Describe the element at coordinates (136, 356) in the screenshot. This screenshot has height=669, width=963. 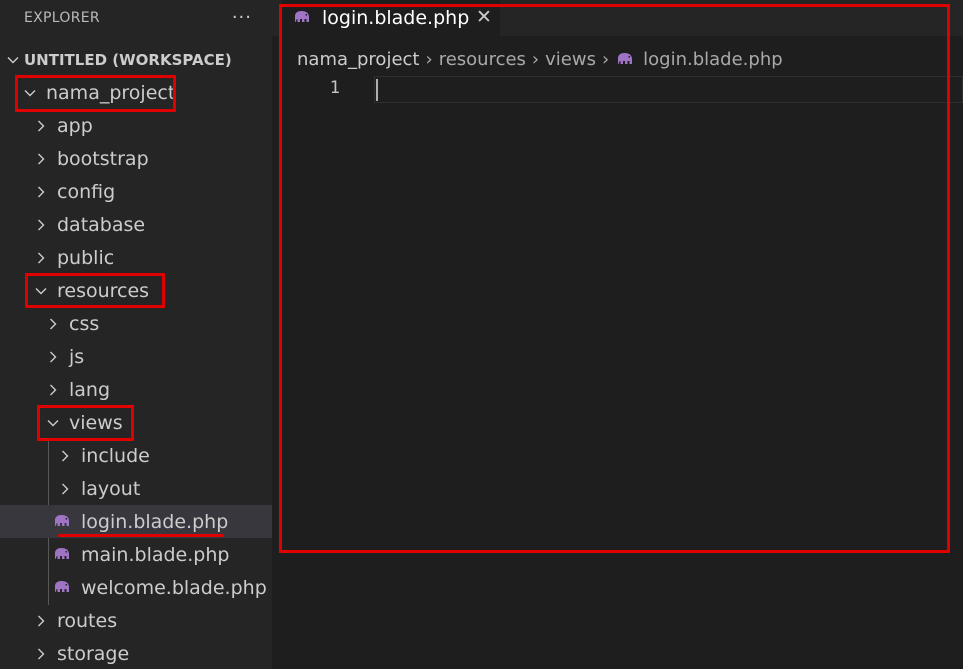
I see `tree-item-js: js` at that location.